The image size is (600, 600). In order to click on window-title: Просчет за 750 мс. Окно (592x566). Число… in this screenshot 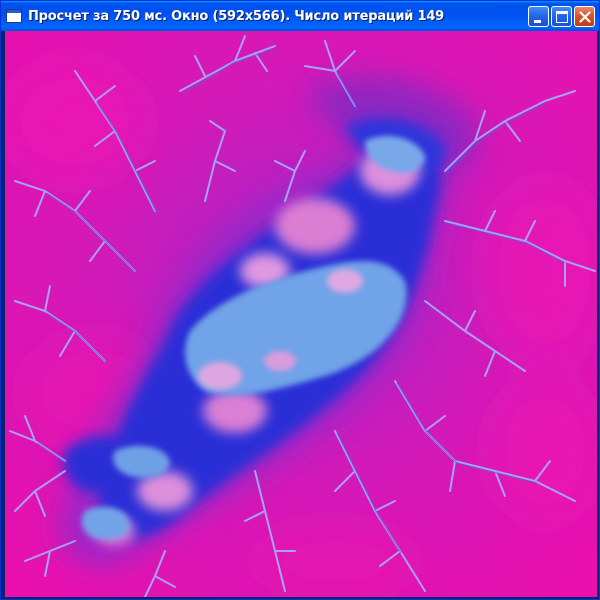, I will do `click(236, 16)`.